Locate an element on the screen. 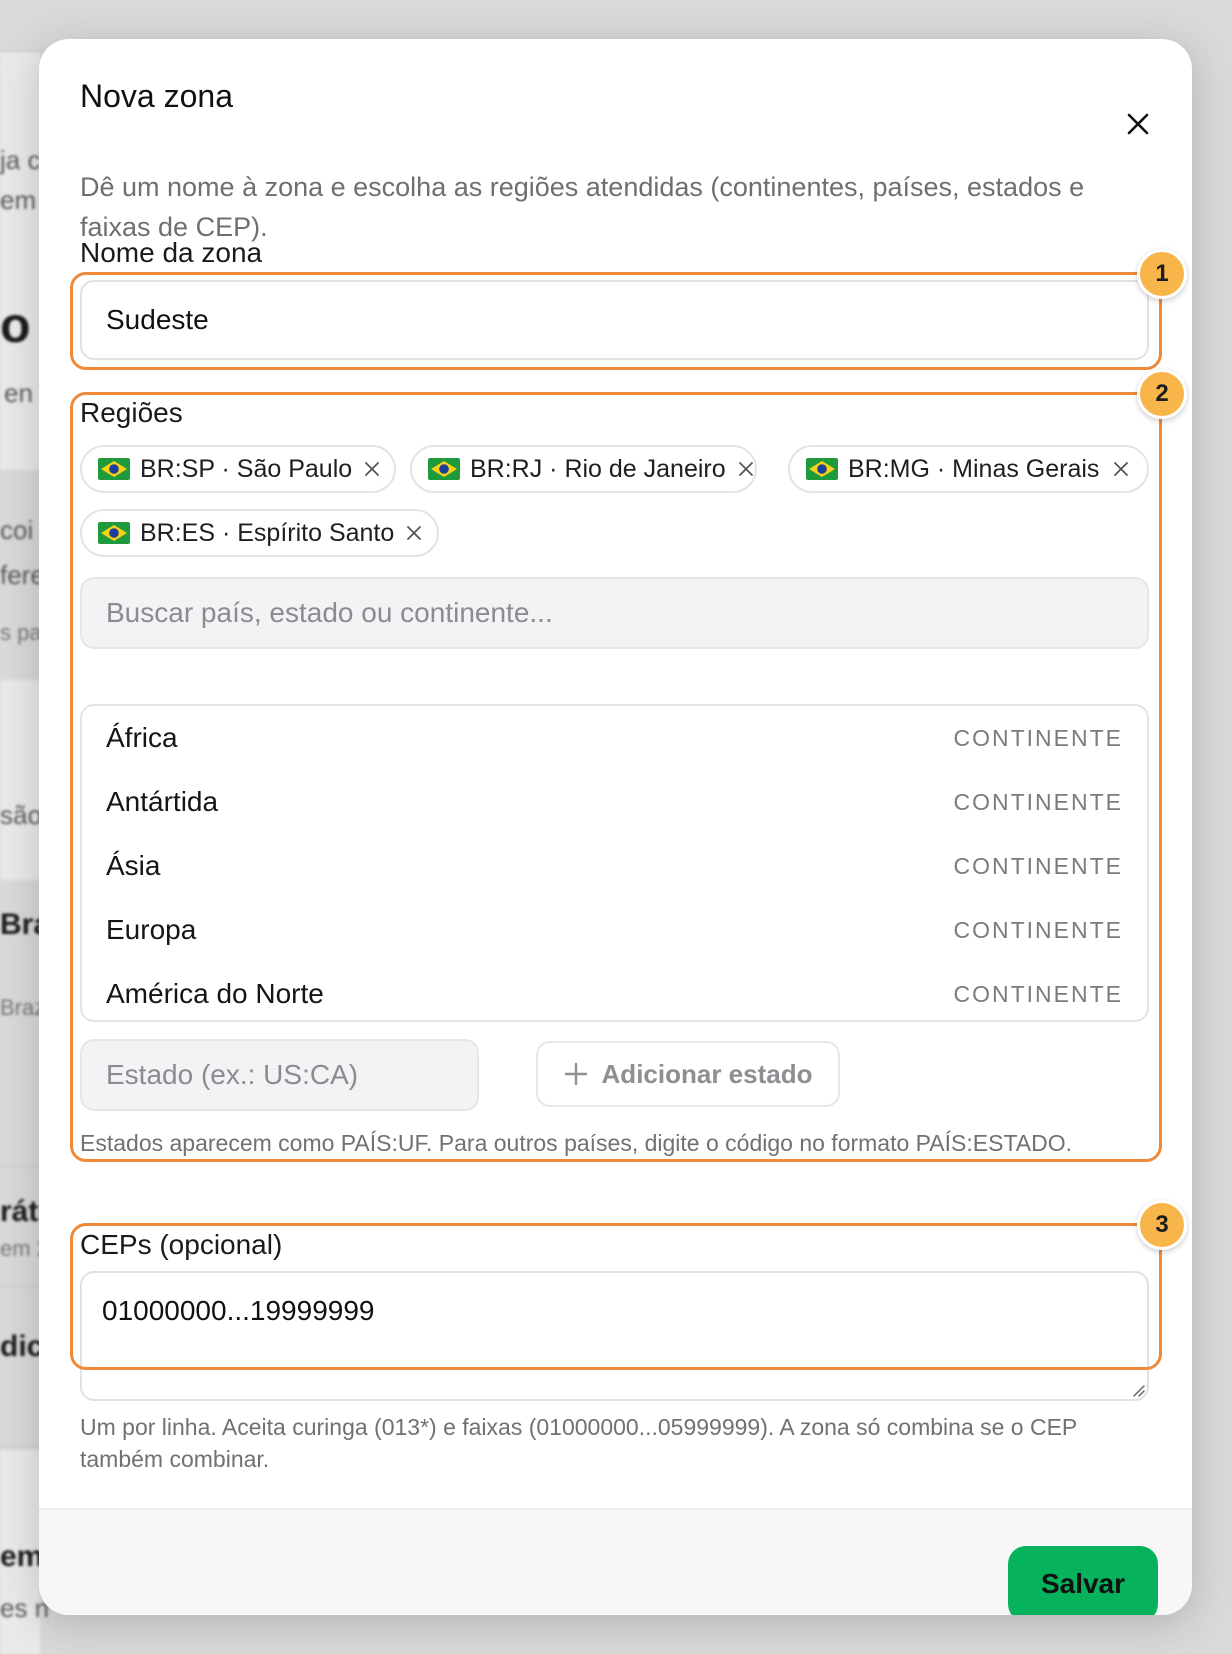 Image resolution: width=1232 pixels, height=1654 pixels. list-item-name: Europa is located at coordinates (151, 929).